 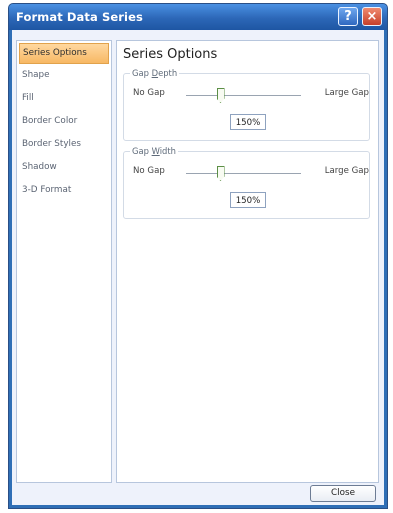 What do you see at coordinates (243, 95) in the screenshot?
I see `gap-depth-slider-track` at bounding box center [243, 95].